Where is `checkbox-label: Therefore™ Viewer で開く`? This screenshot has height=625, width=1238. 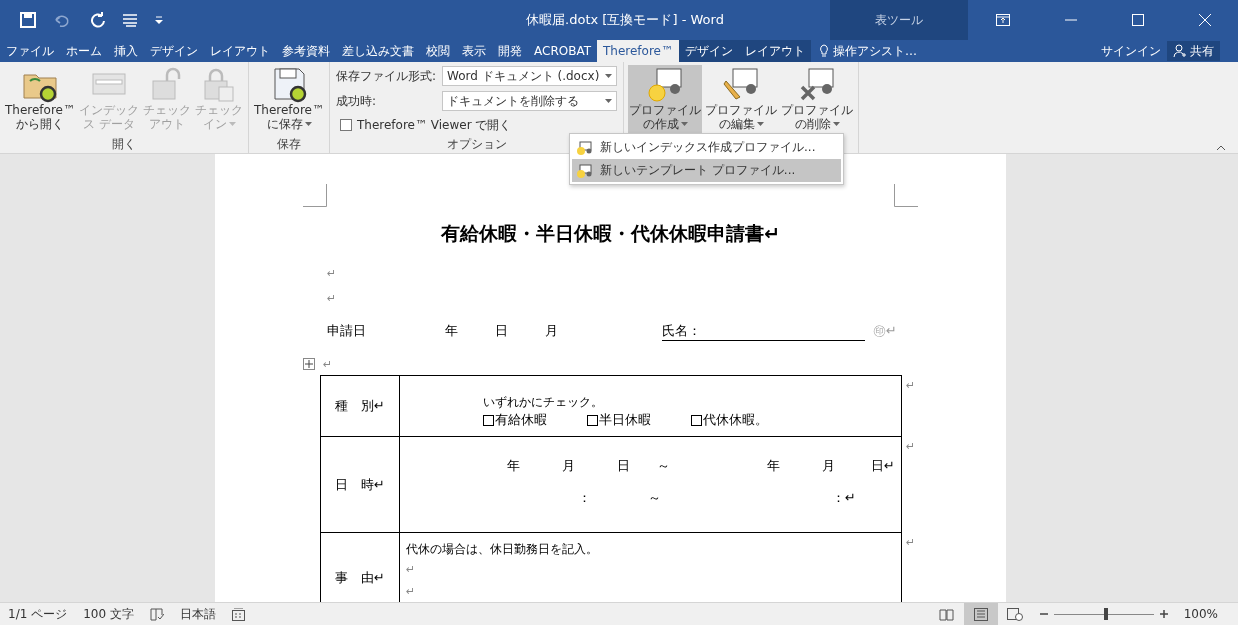
checkbox-label: Therefore™ Viewer で開く is located at coordinates (434, 125).